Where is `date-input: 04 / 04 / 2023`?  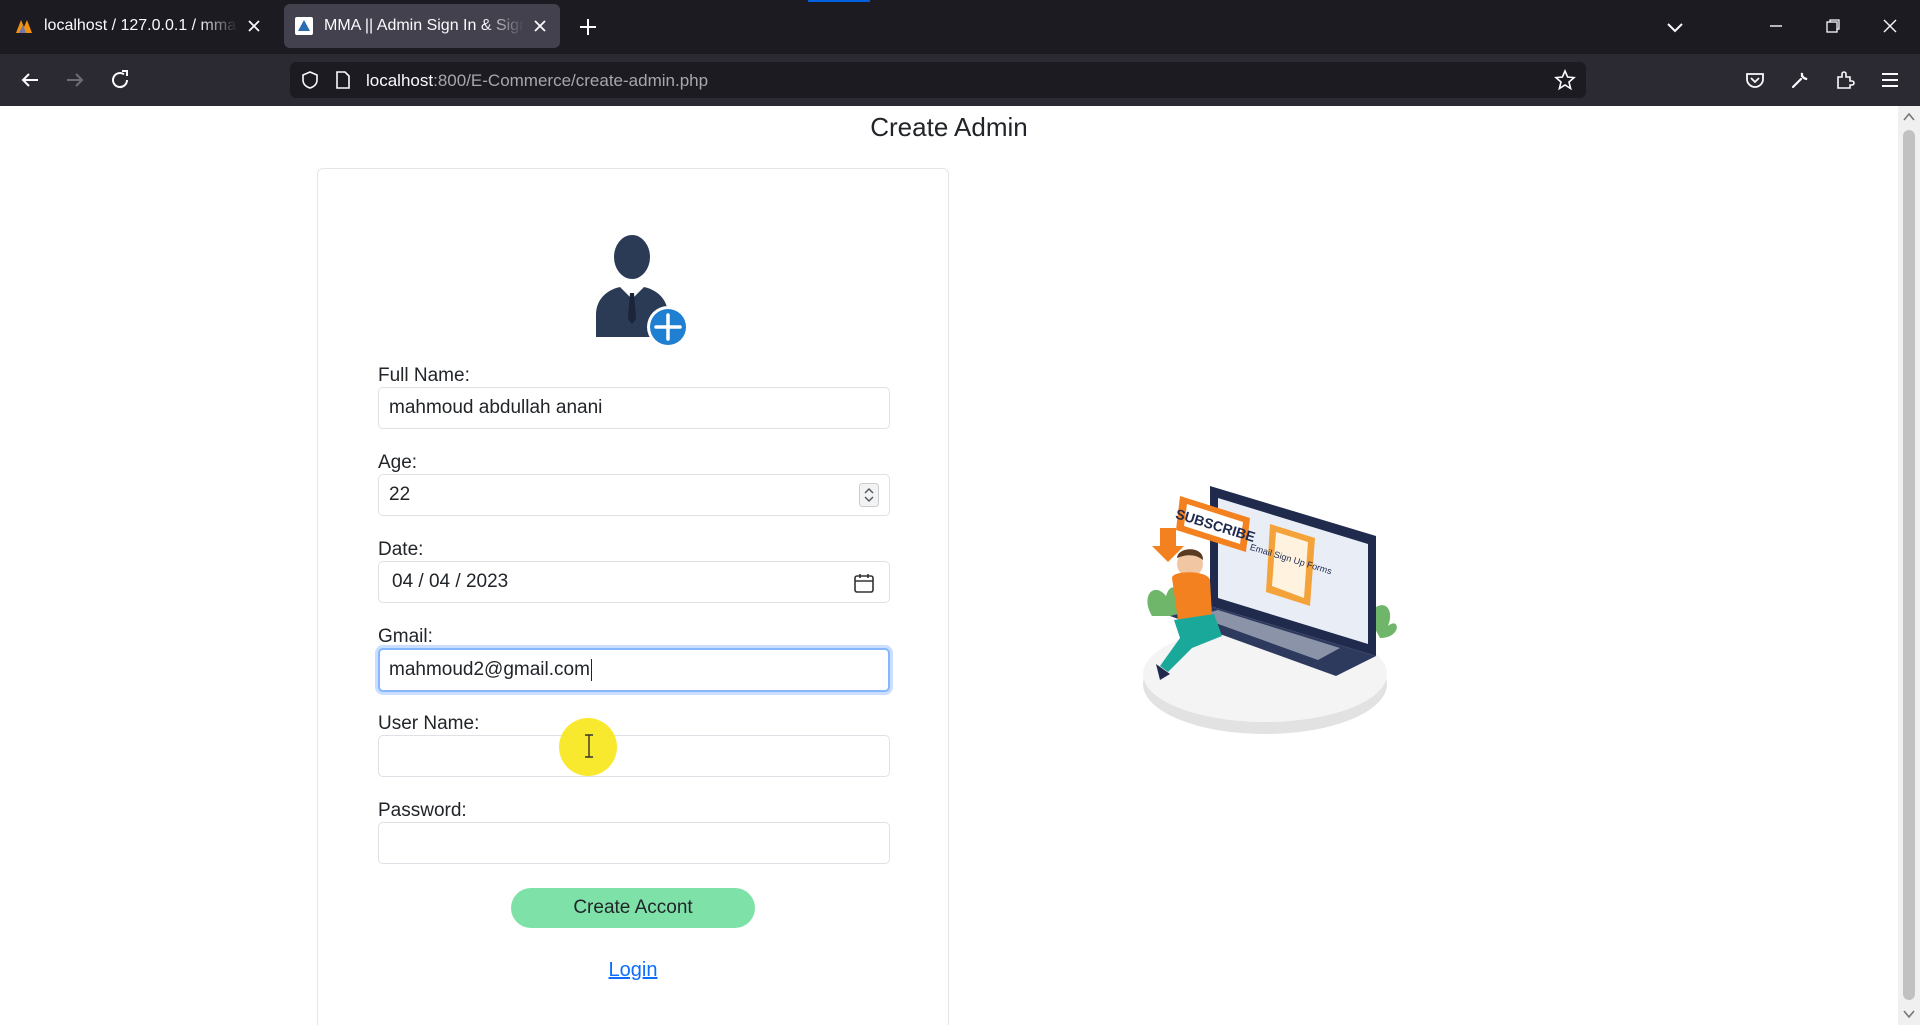 date-input: 04 / 04 / 2023 is located at coordinates (634, 582).